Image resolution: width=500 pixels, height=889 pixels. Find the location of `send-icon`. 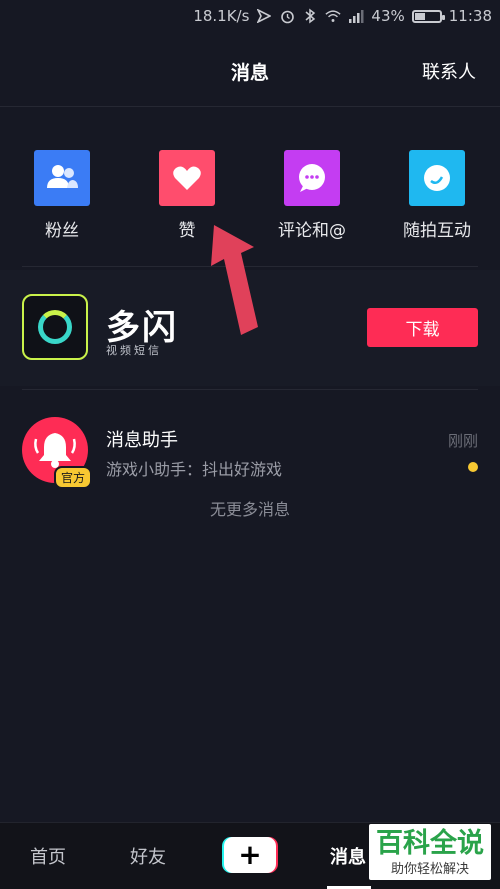

send-icon is located at coordinates (264, 16).